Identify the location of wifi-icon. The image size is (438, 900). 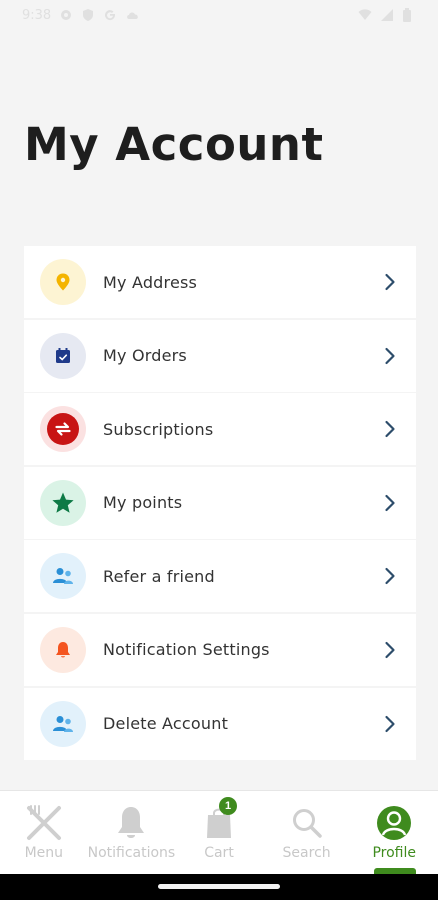
(365, 15).